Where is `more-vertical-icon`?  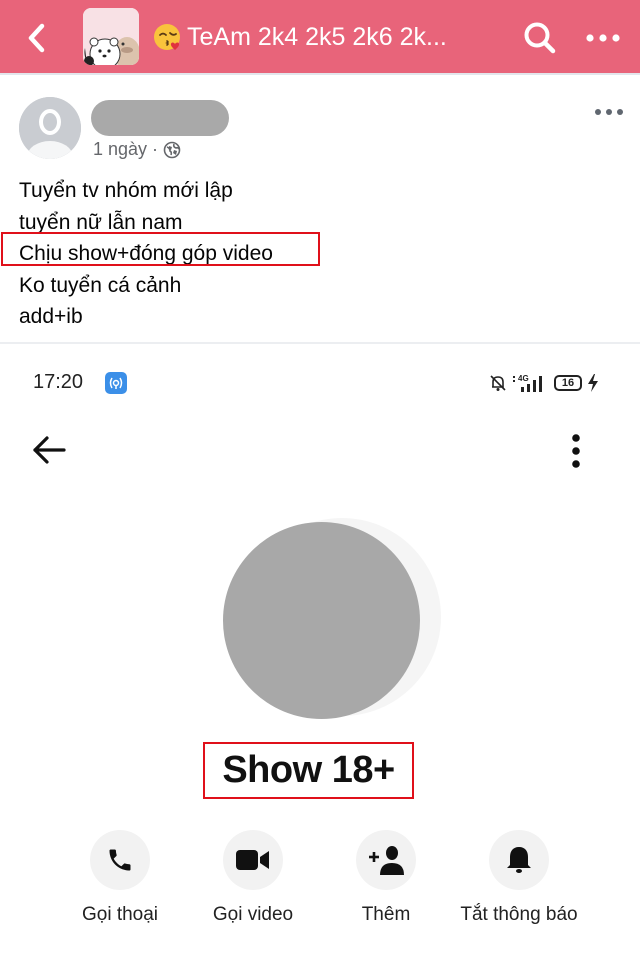 more-vertical-icon is located at coordinates (576, 451).